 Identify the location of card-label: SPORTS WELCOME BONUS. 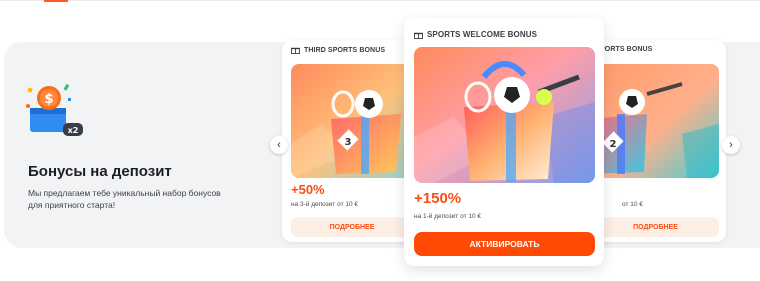
(475, 34).